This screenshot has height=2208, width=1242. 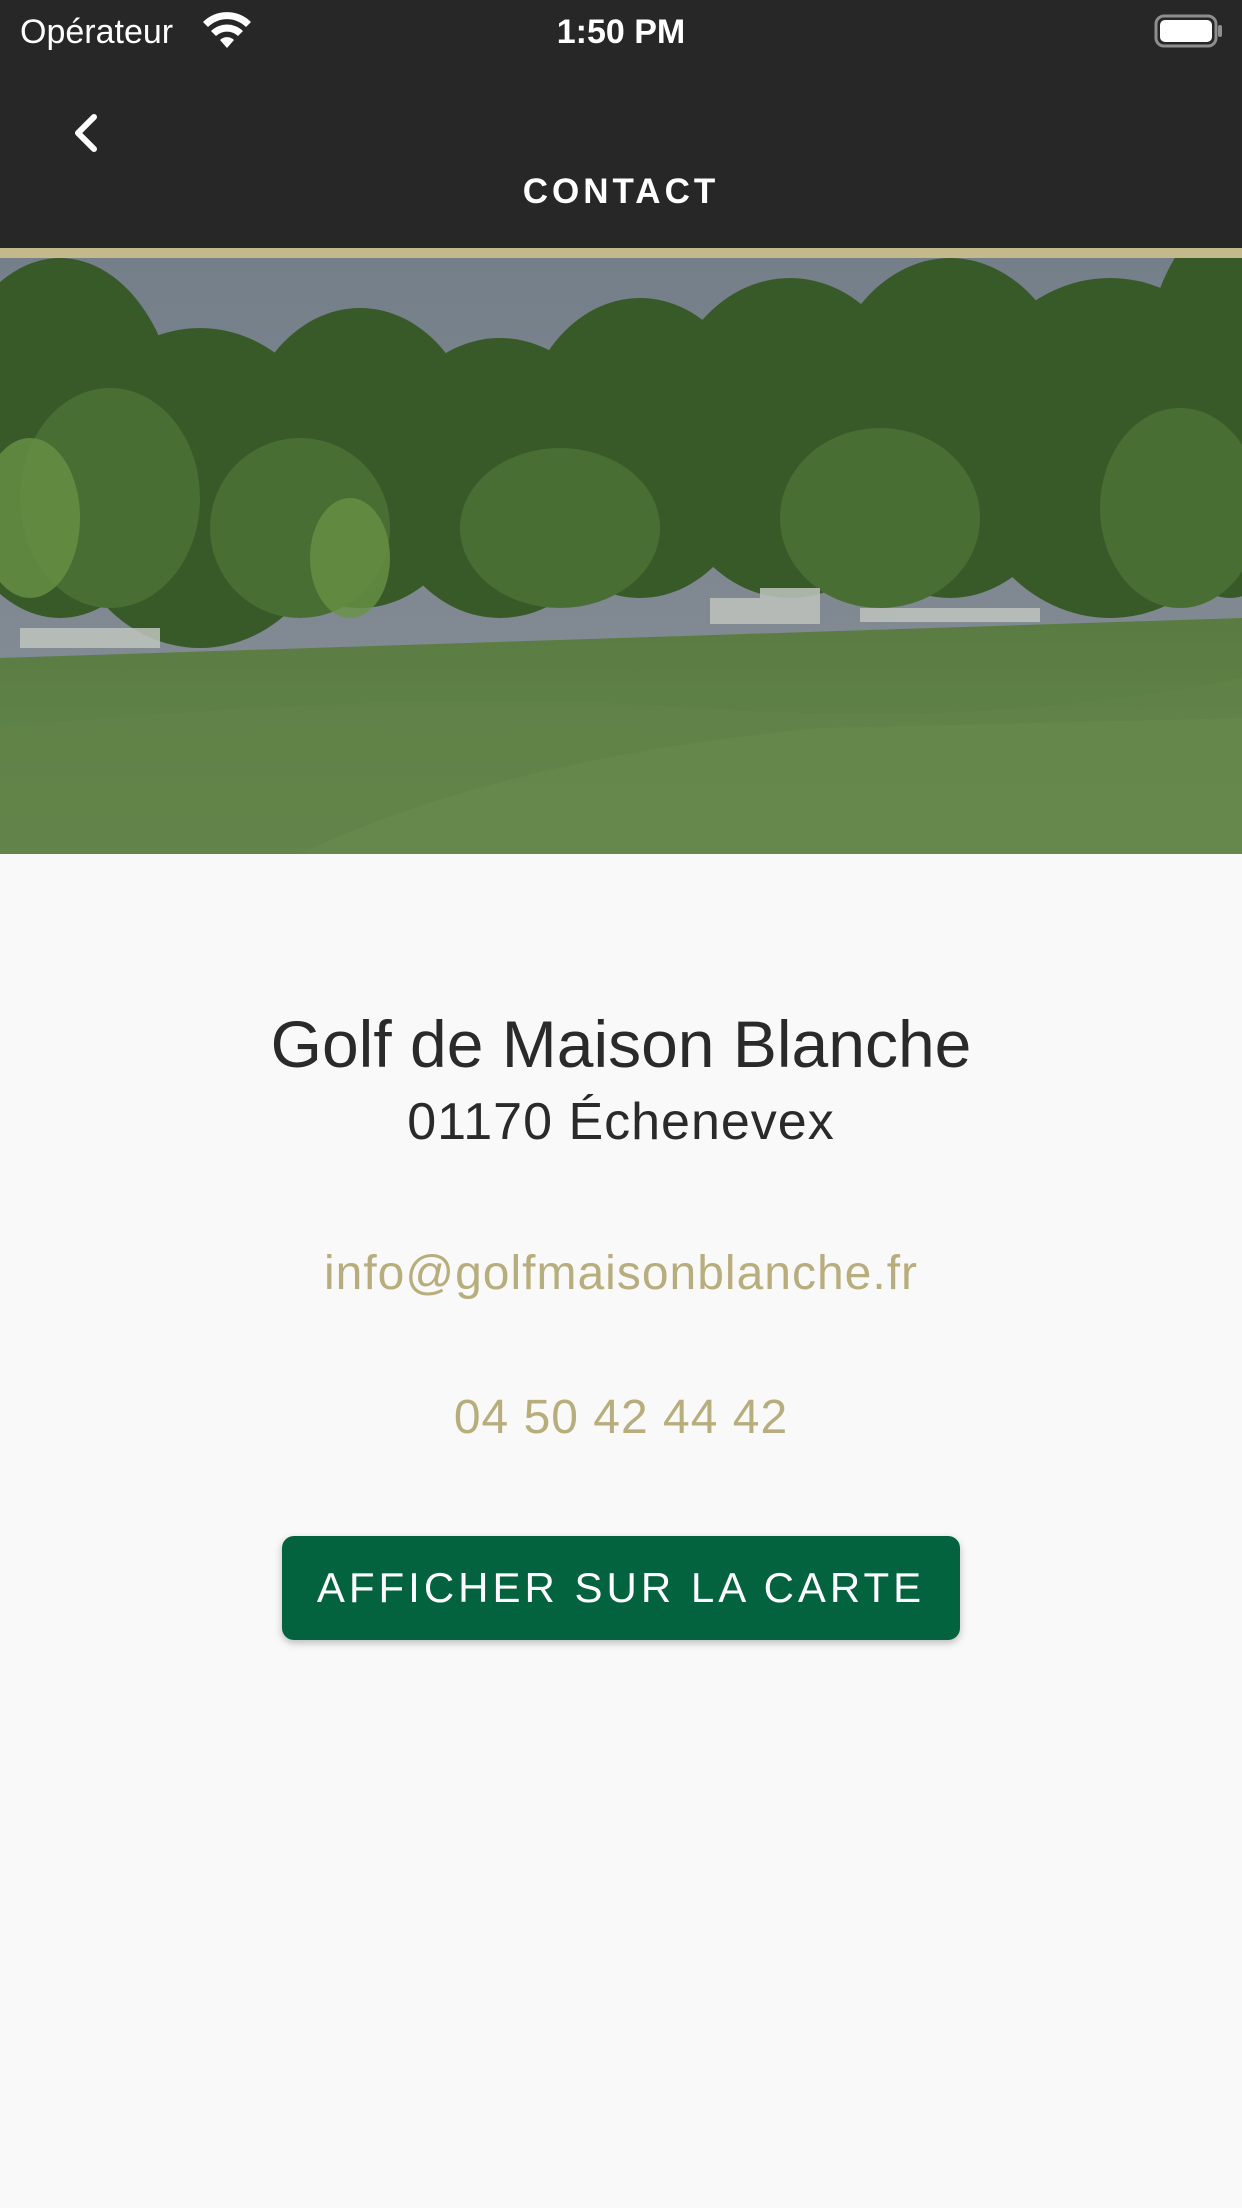 What do you see at coordinates (621, 191) in the screenshot?
I see `page-title: CONTACT` at bounding box center [621, 191].